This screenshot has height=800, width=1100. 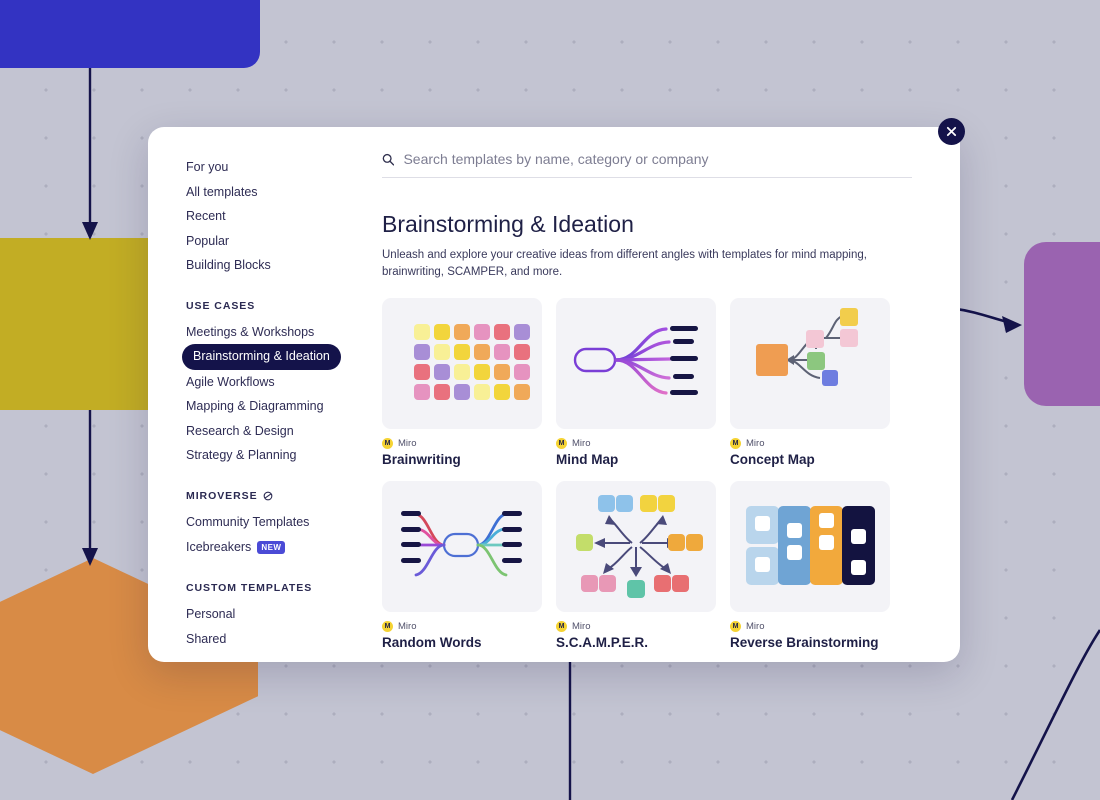 I want to click on template-thumbnail-random-words, so click(x=462, y=547).